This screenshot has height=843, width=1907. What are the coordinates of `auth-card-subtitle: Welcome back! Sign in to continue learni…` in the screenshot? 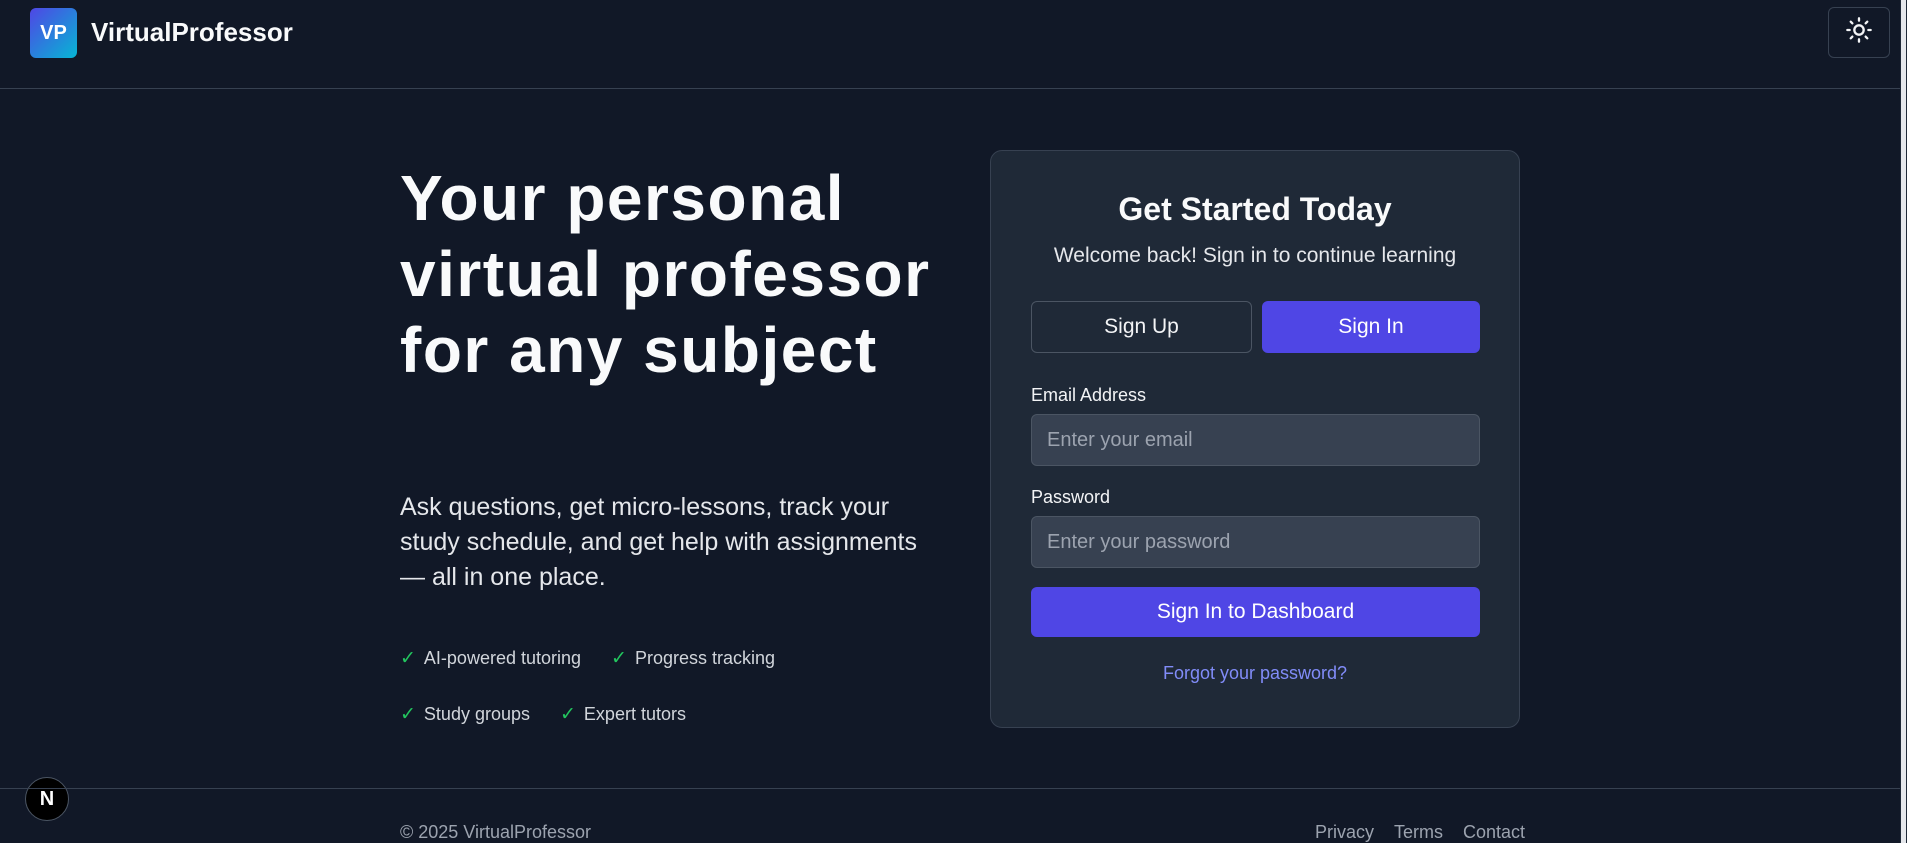 It's located at (1255, 255).